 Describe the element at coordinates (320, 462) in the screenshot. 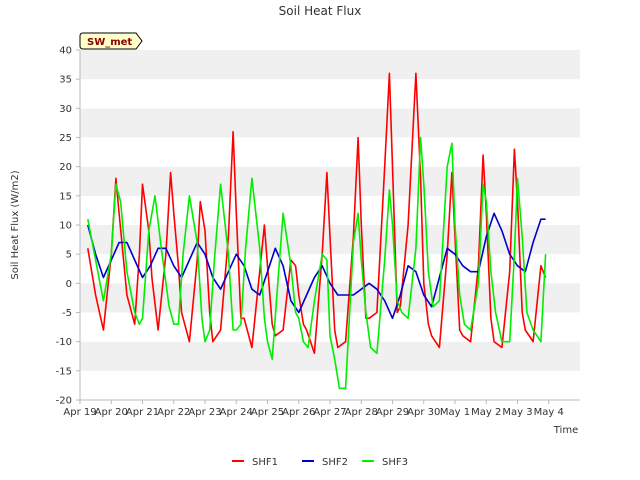

I see `legend: SHF1 SHF2 SHF3` at that location.